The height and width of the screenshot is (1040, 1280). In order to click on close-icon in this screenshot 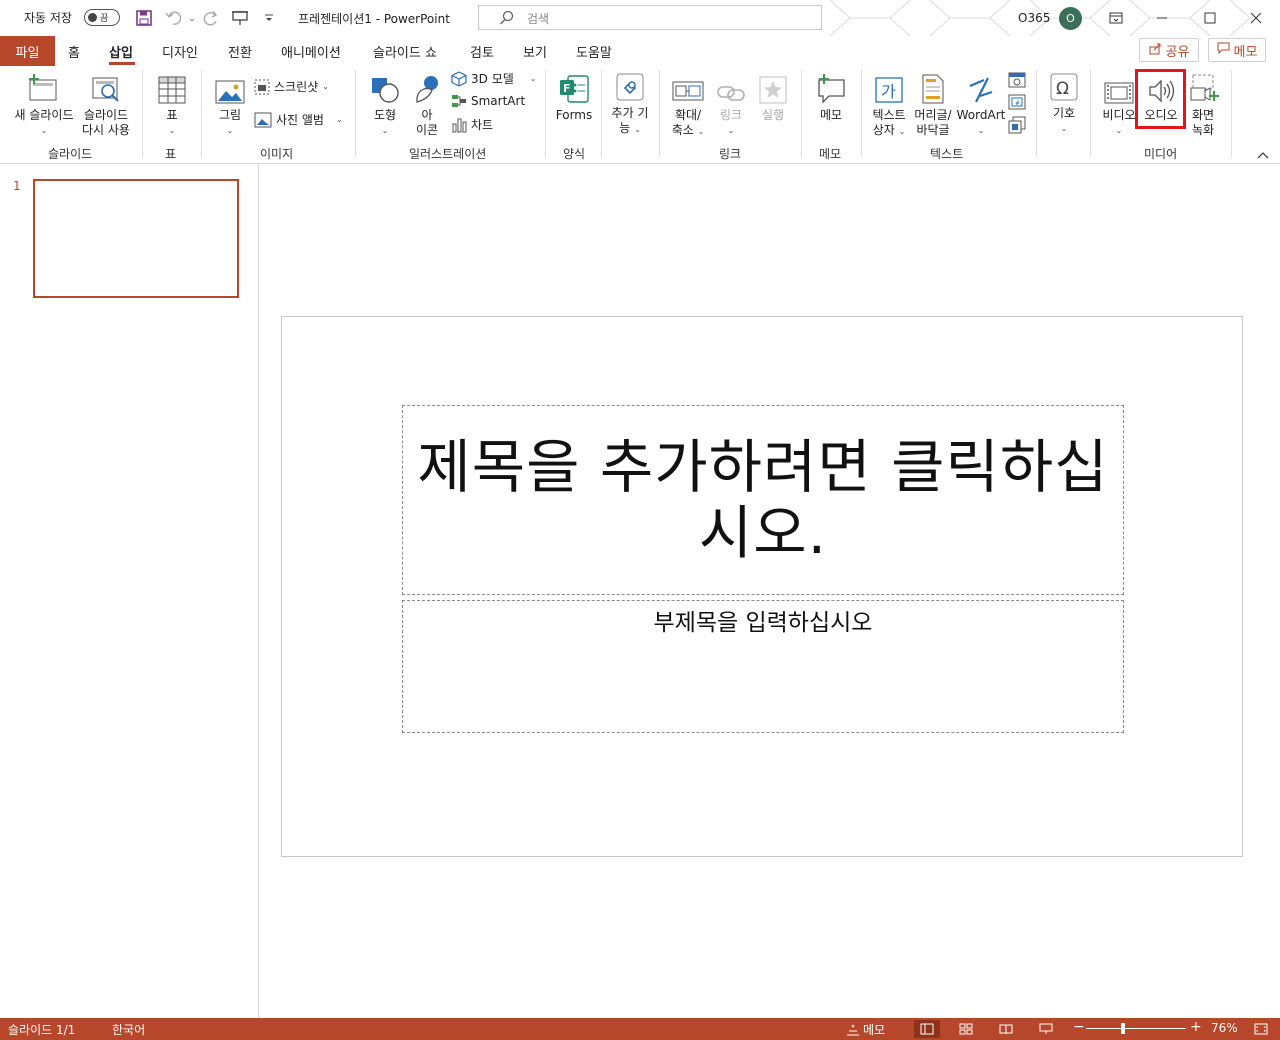, I will do `click(1256, 18)`.